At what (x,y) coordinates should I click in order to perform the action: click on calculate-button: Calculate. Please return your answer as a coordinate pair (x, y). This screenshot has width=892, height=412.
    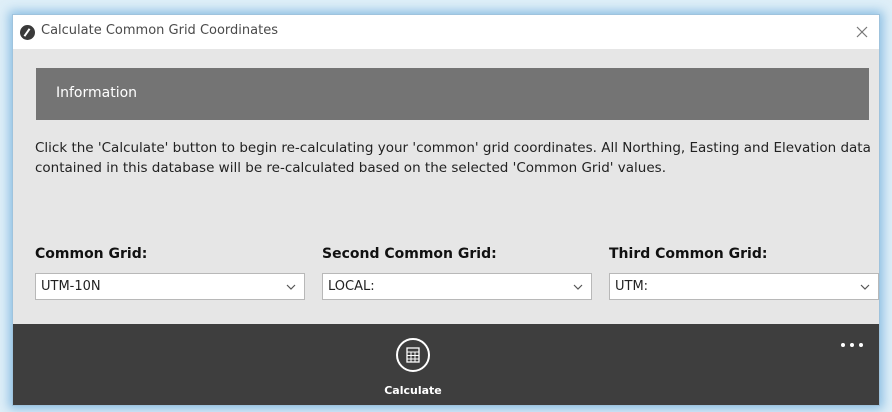
    Looking at the image, I should click on (413, 369).